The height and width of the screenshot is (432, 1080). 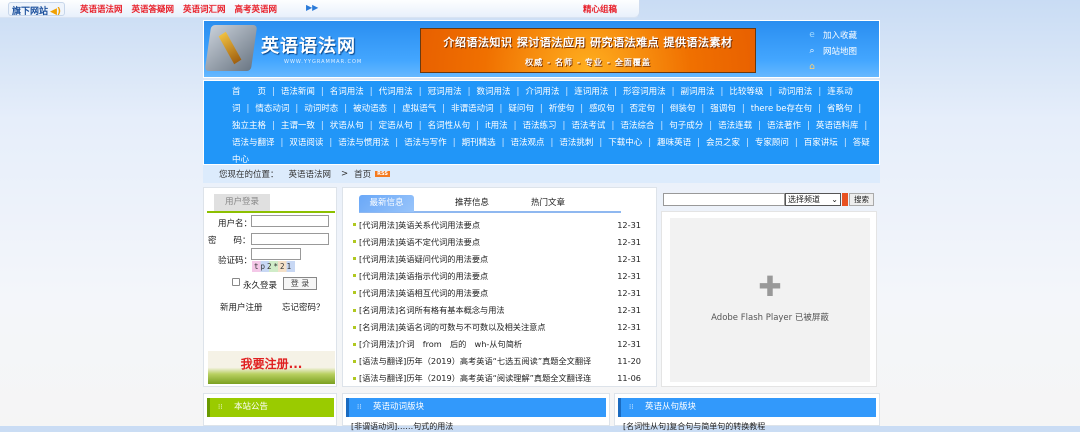 What do you see at coordinates (485, 310) in the screenshot?
I see `news-title: [名词用法]名词所有格有基本概念与用法` at bounding box center [485, 310].